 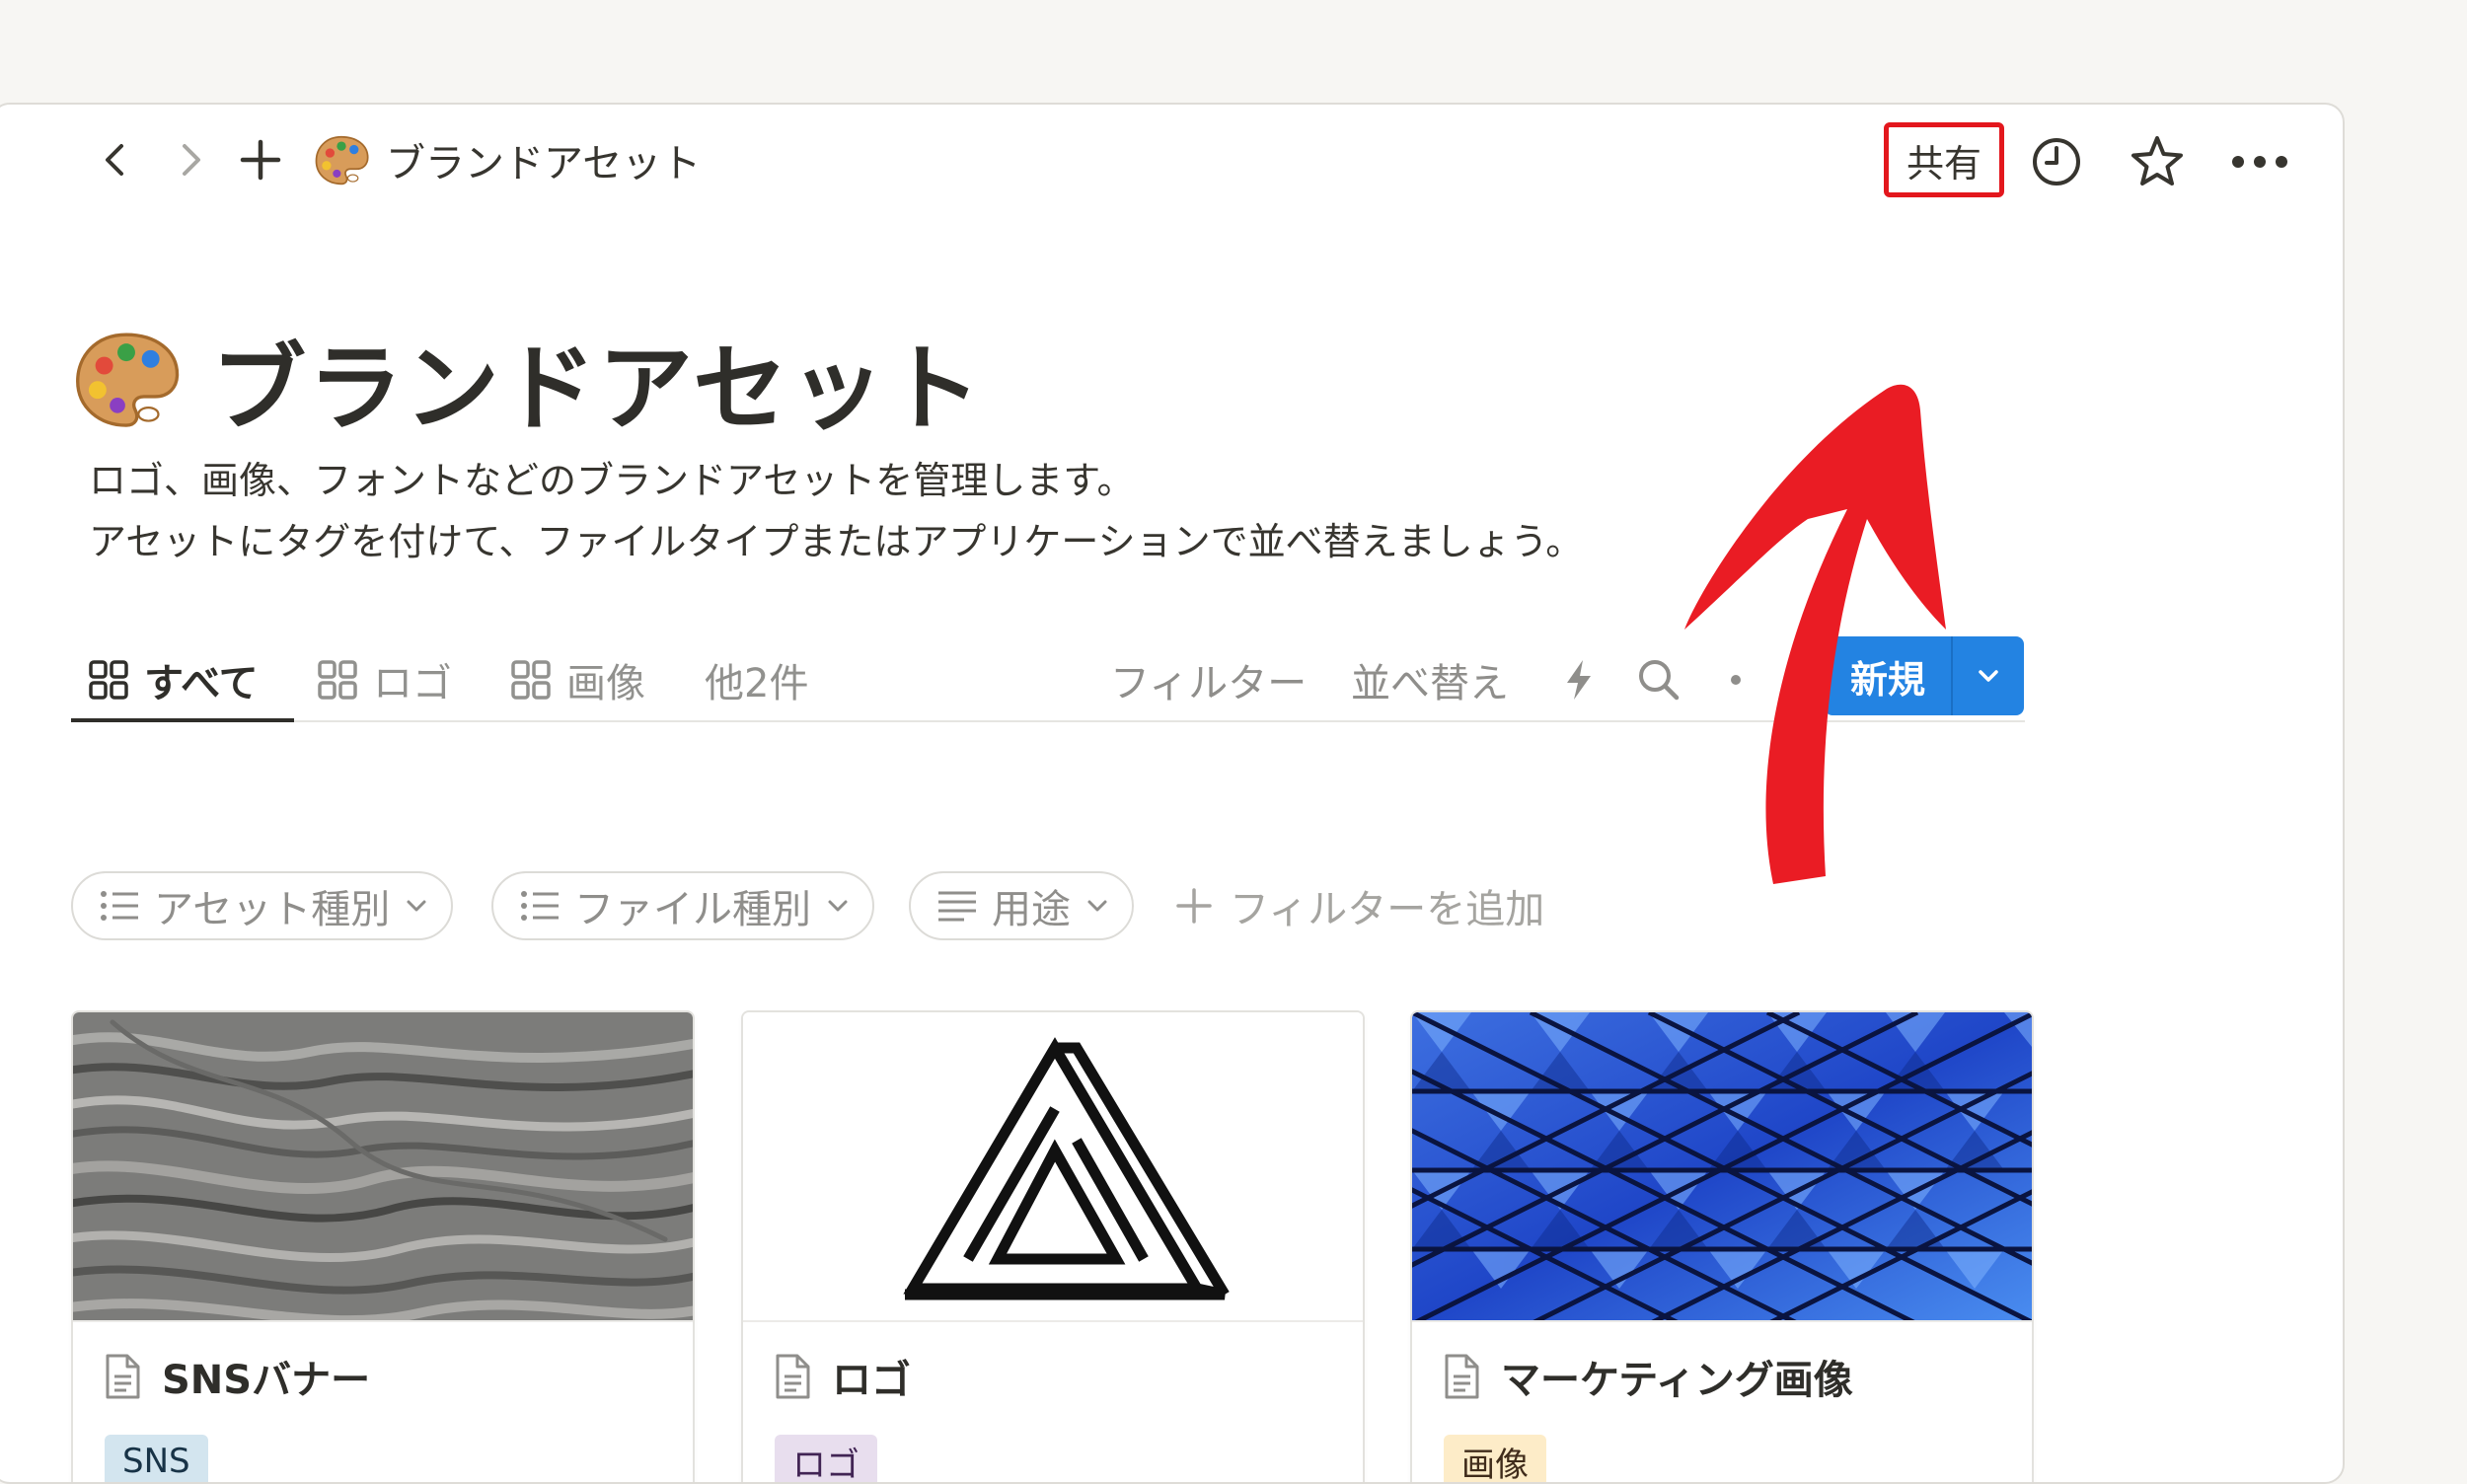 What do you see at coordinates (1430, 683) in the screenshot?
I see `sort-label: 並べ替え` at bounding box center [1430, 683].